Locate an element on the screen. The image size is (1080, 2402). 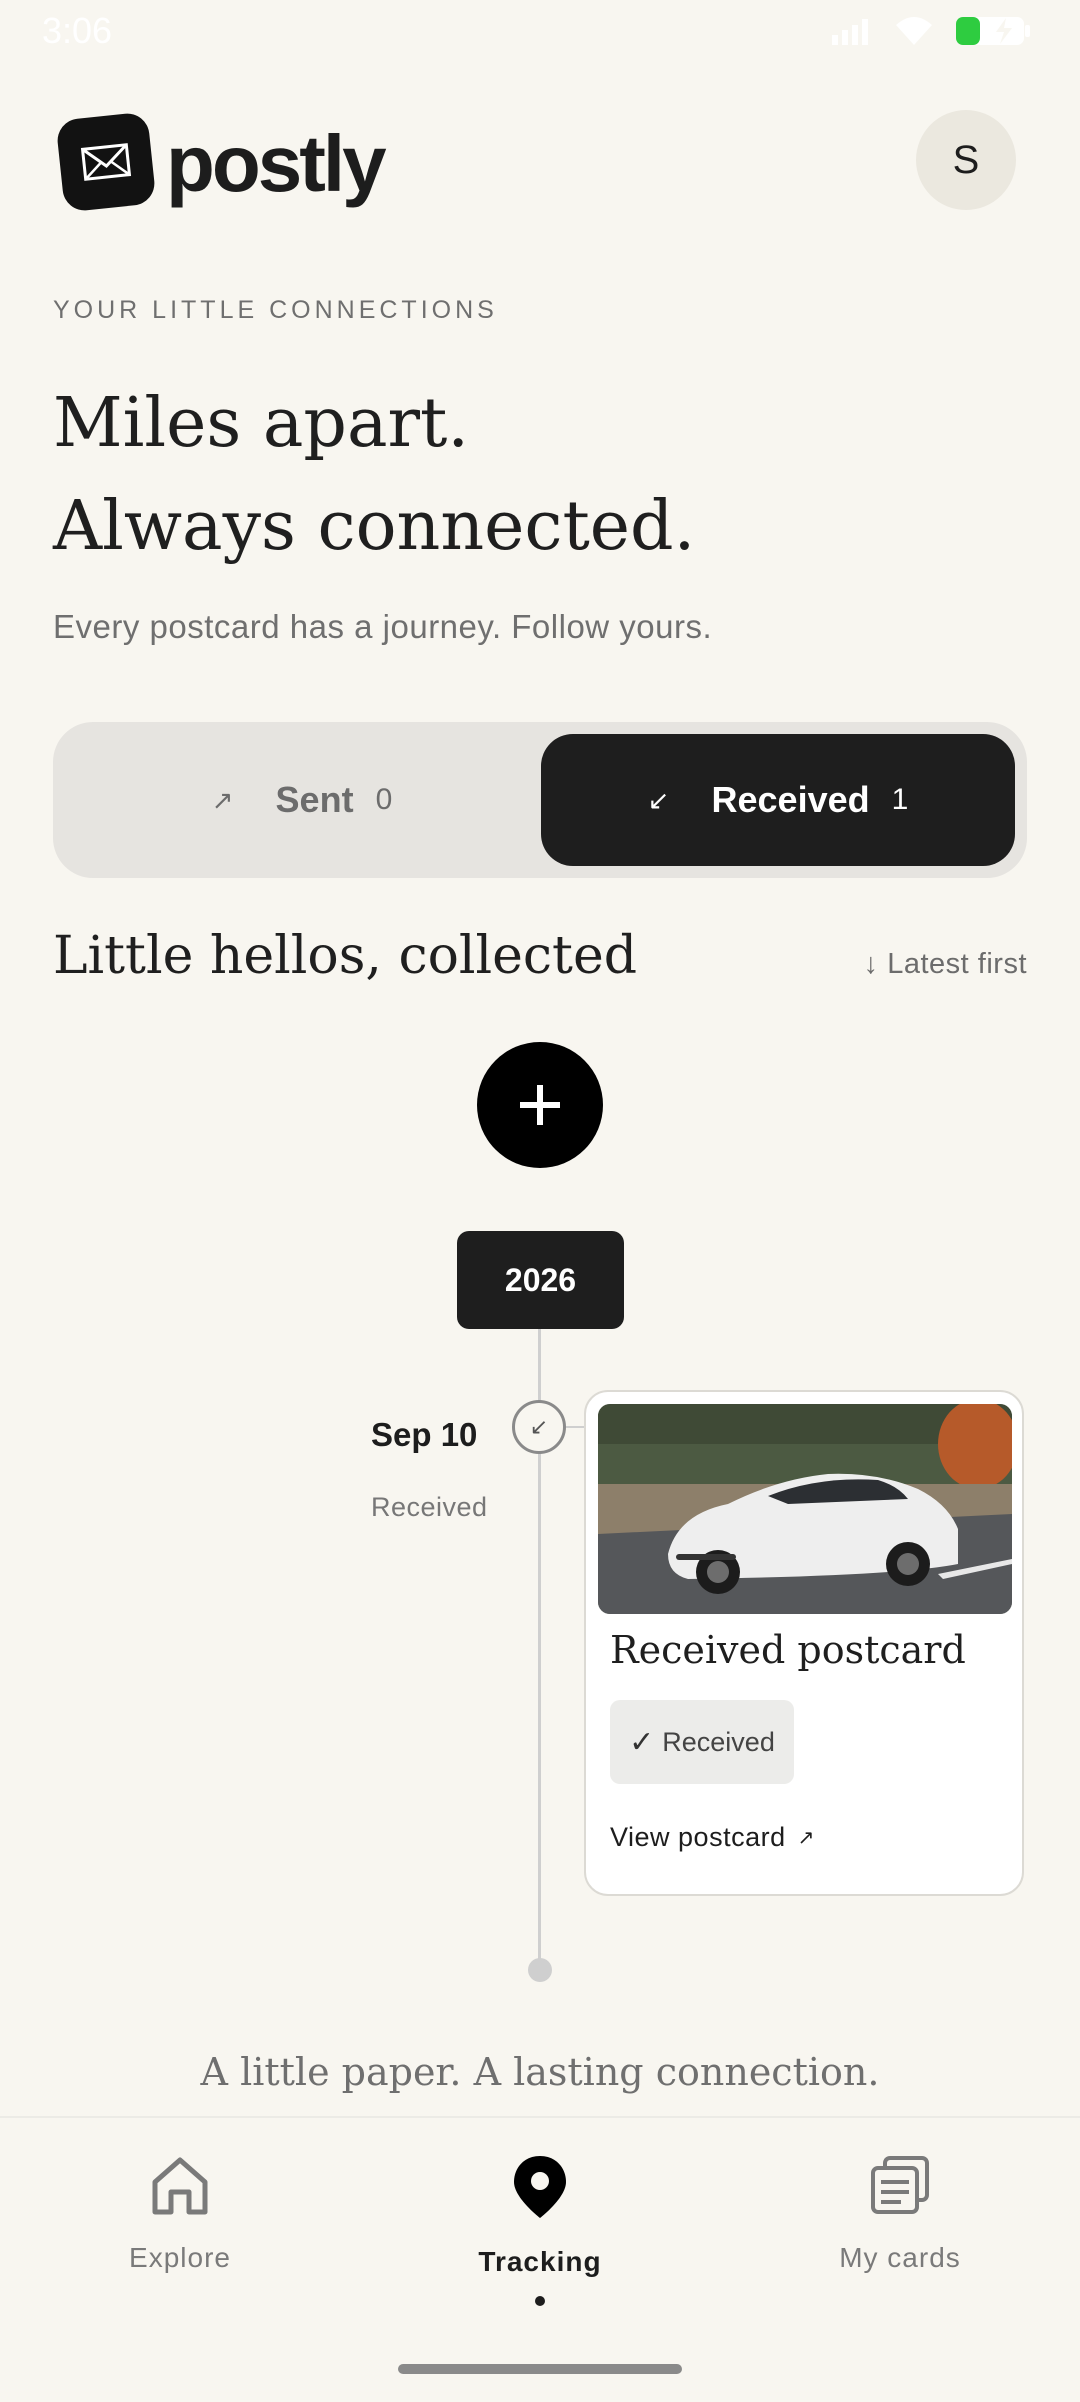
view-postcard-label: View postcard is located at coordinates (698, 1837).